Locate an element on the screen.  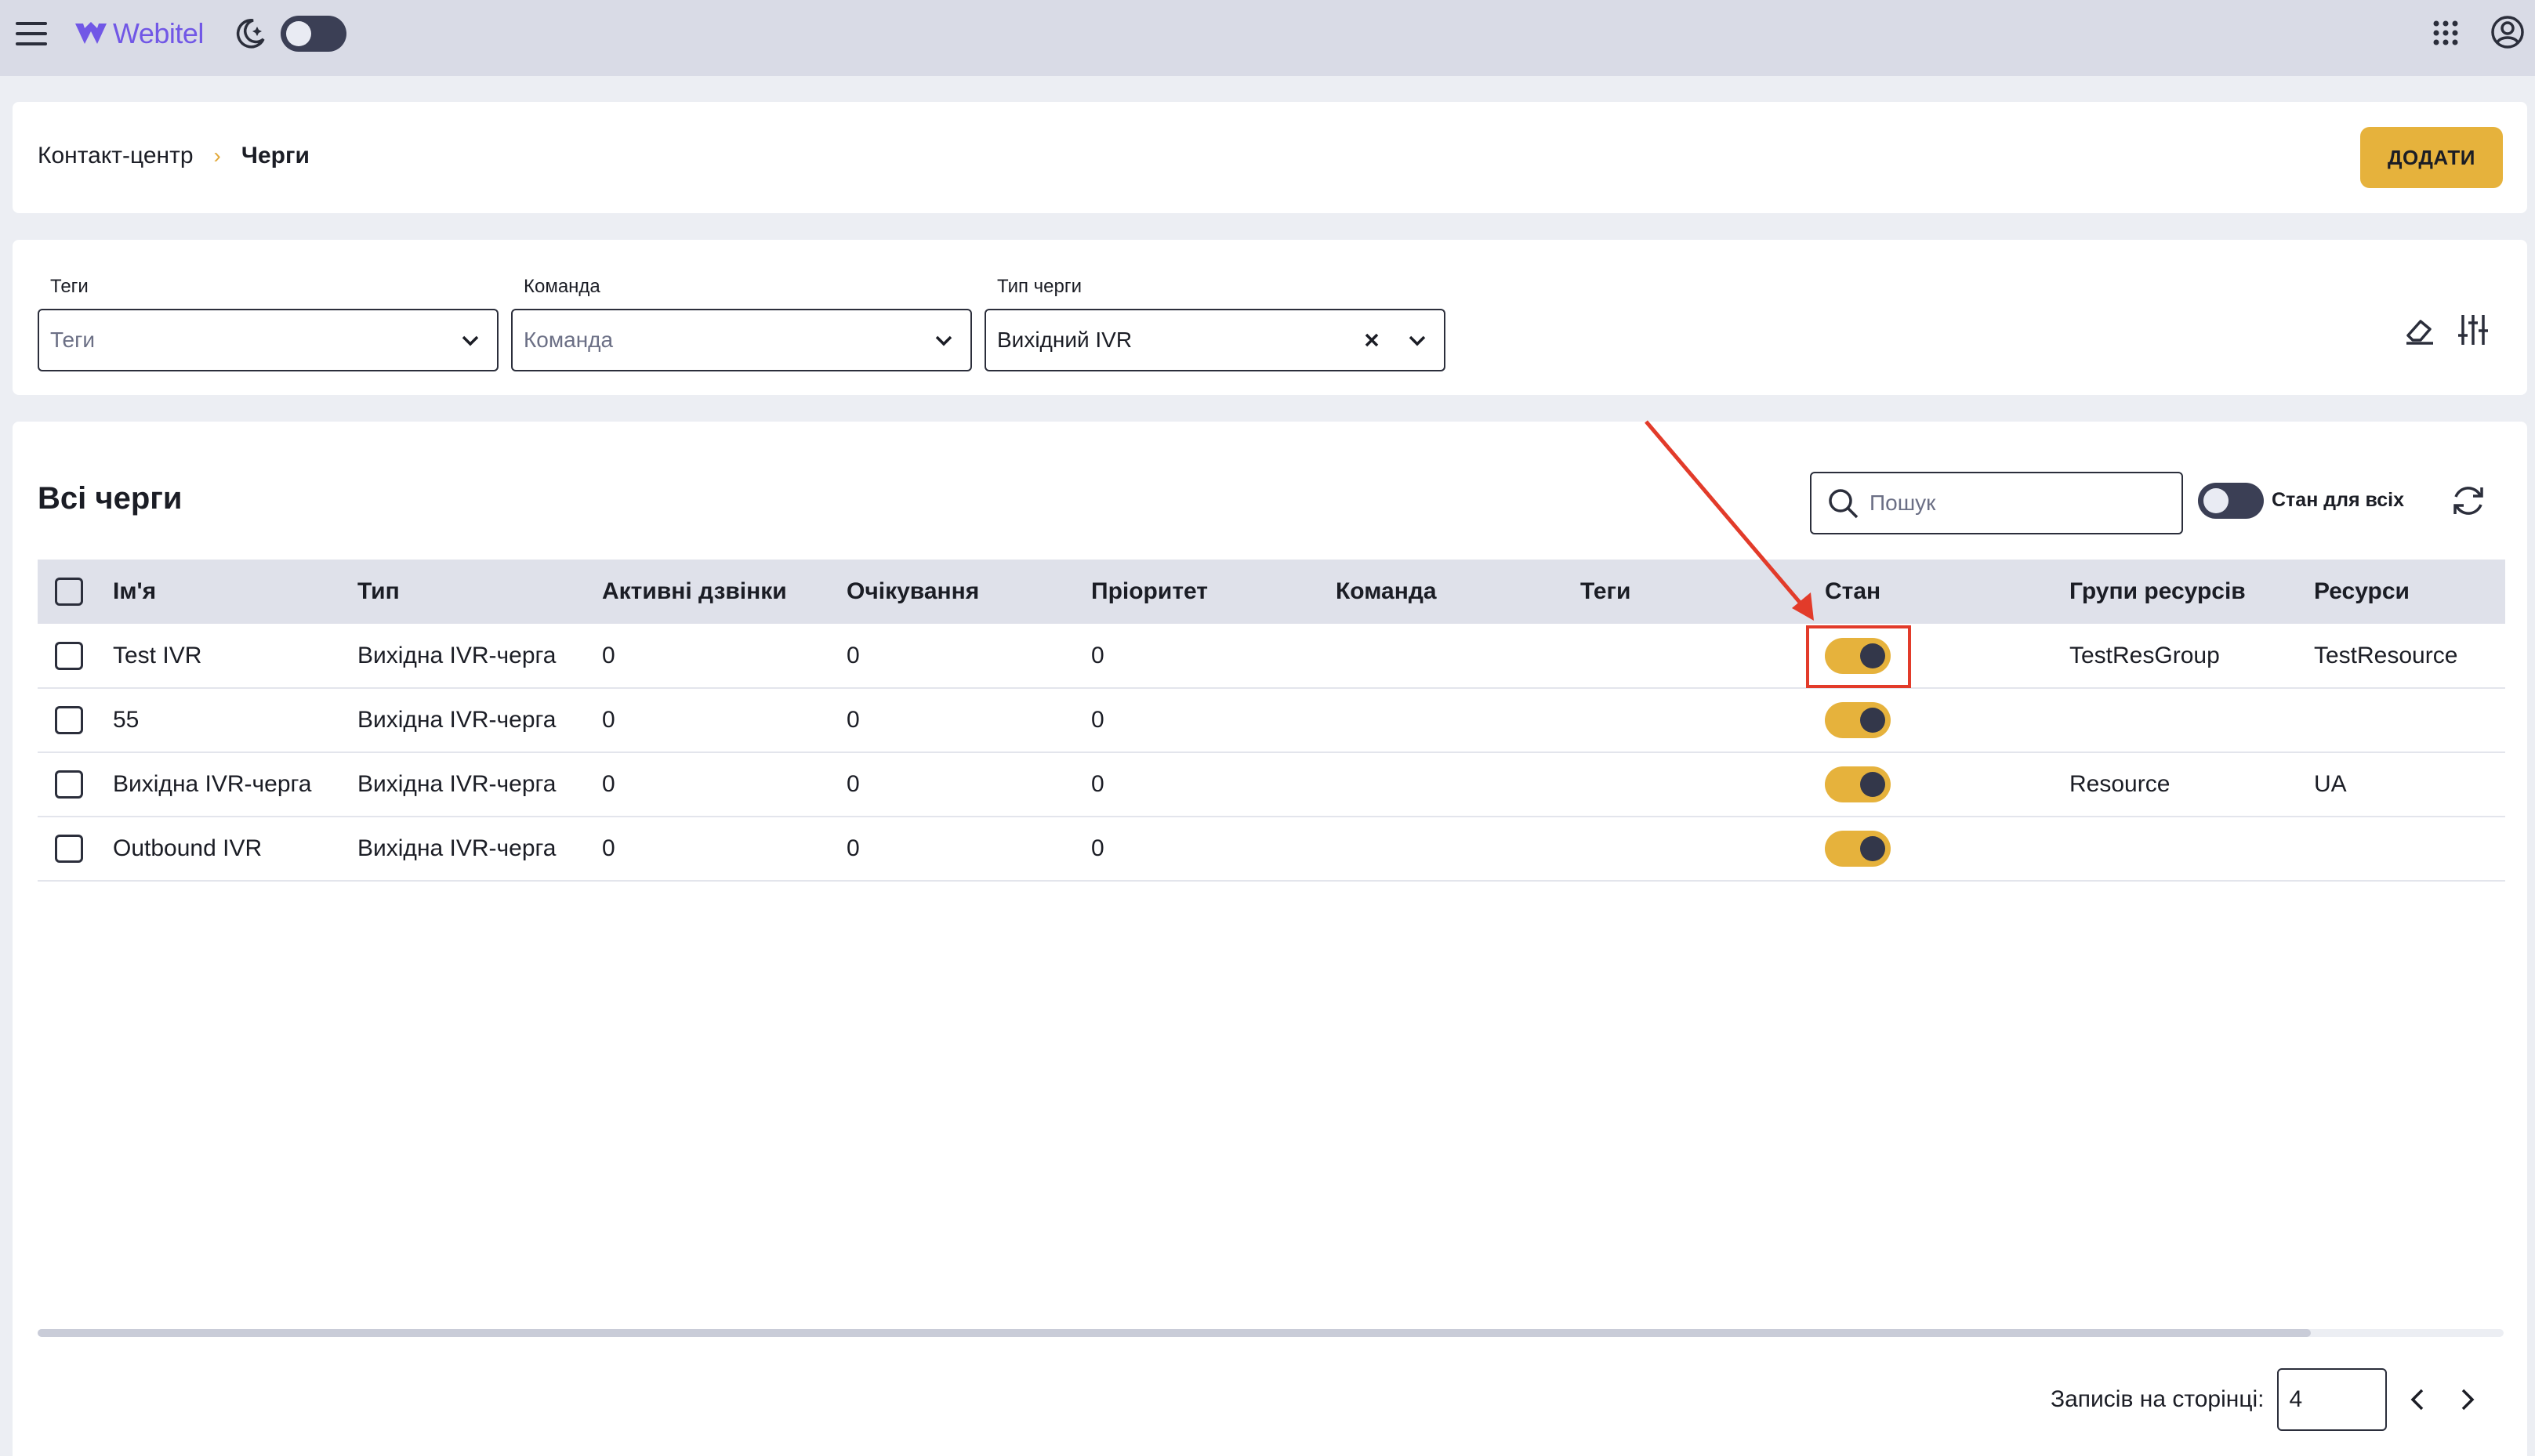
page-header: Контакт-центр › Черги ДОДАТИ is located at coordinates (1270, 157).